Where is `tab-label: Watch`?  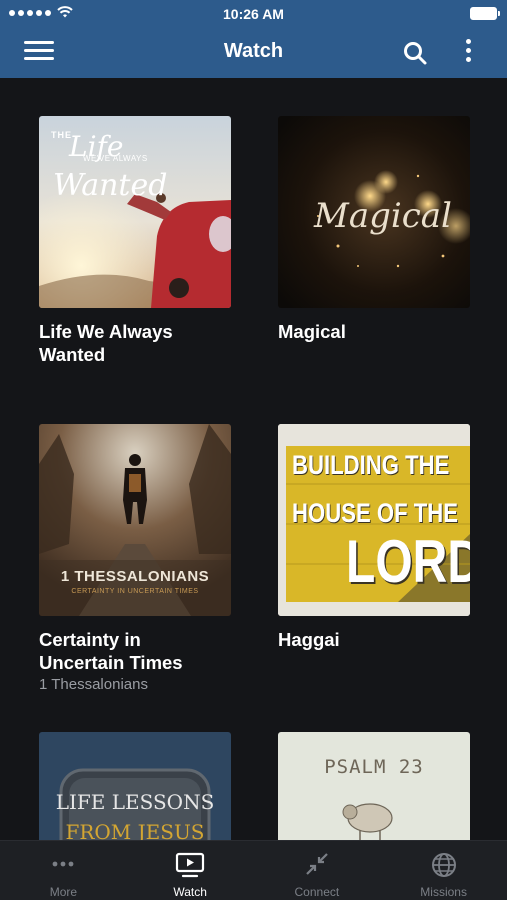
tab-label: Watch is located at coordinates (190, 892).